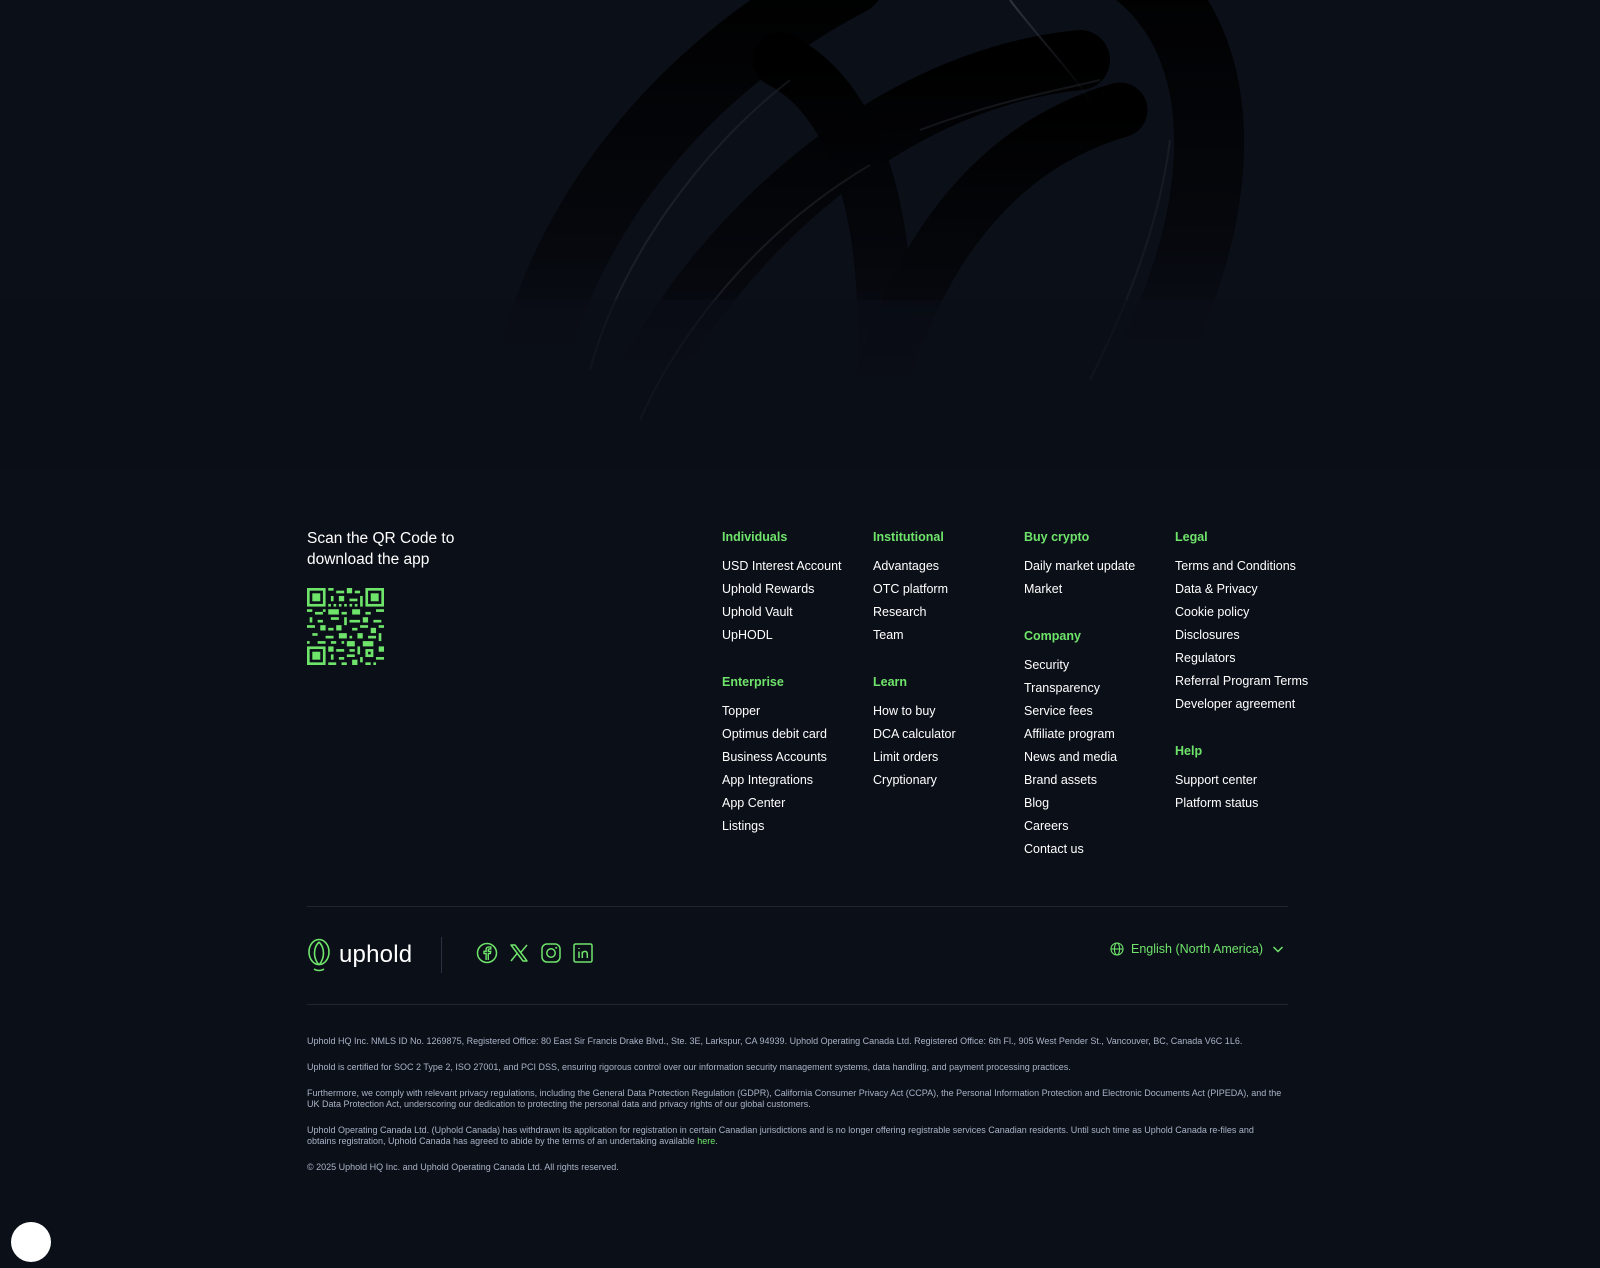  What do you see at coordinates (407, 599) in the screenshot?
I see `qr-download-block: Scan the QR Code to download the app` at bounding box center [407, 599].